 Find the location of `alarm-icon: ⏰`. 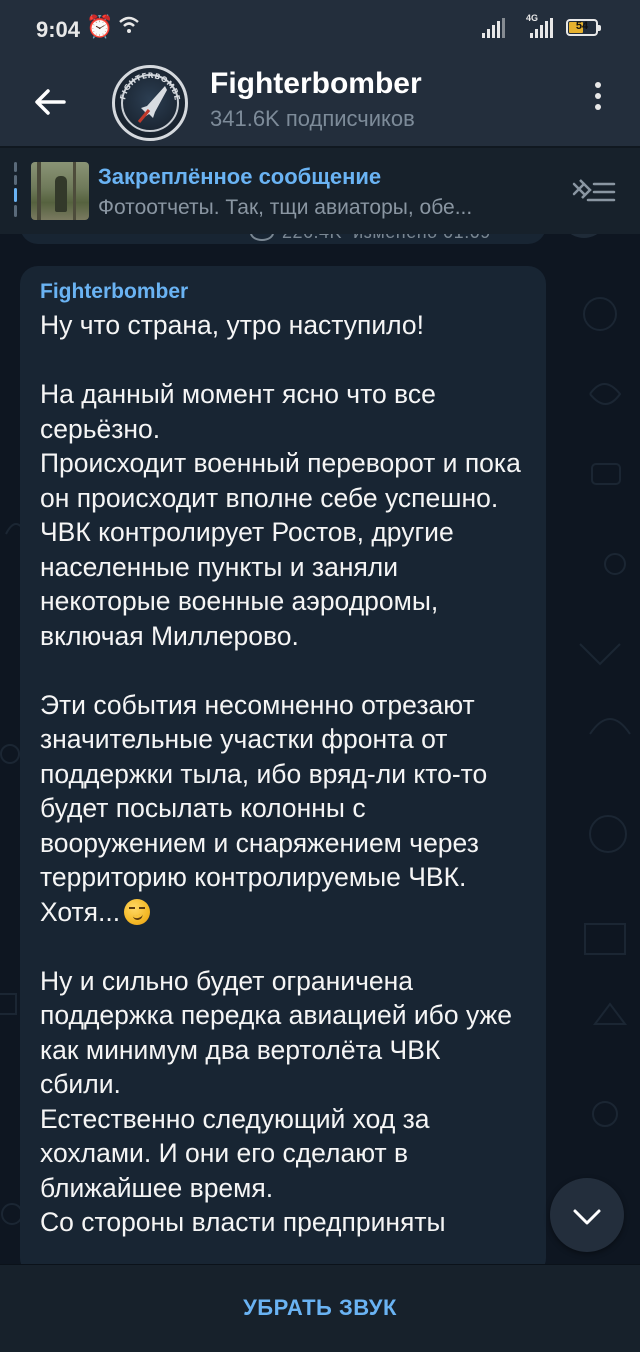

alarm-icon: ⏰ is located at coordinates (100, 26).